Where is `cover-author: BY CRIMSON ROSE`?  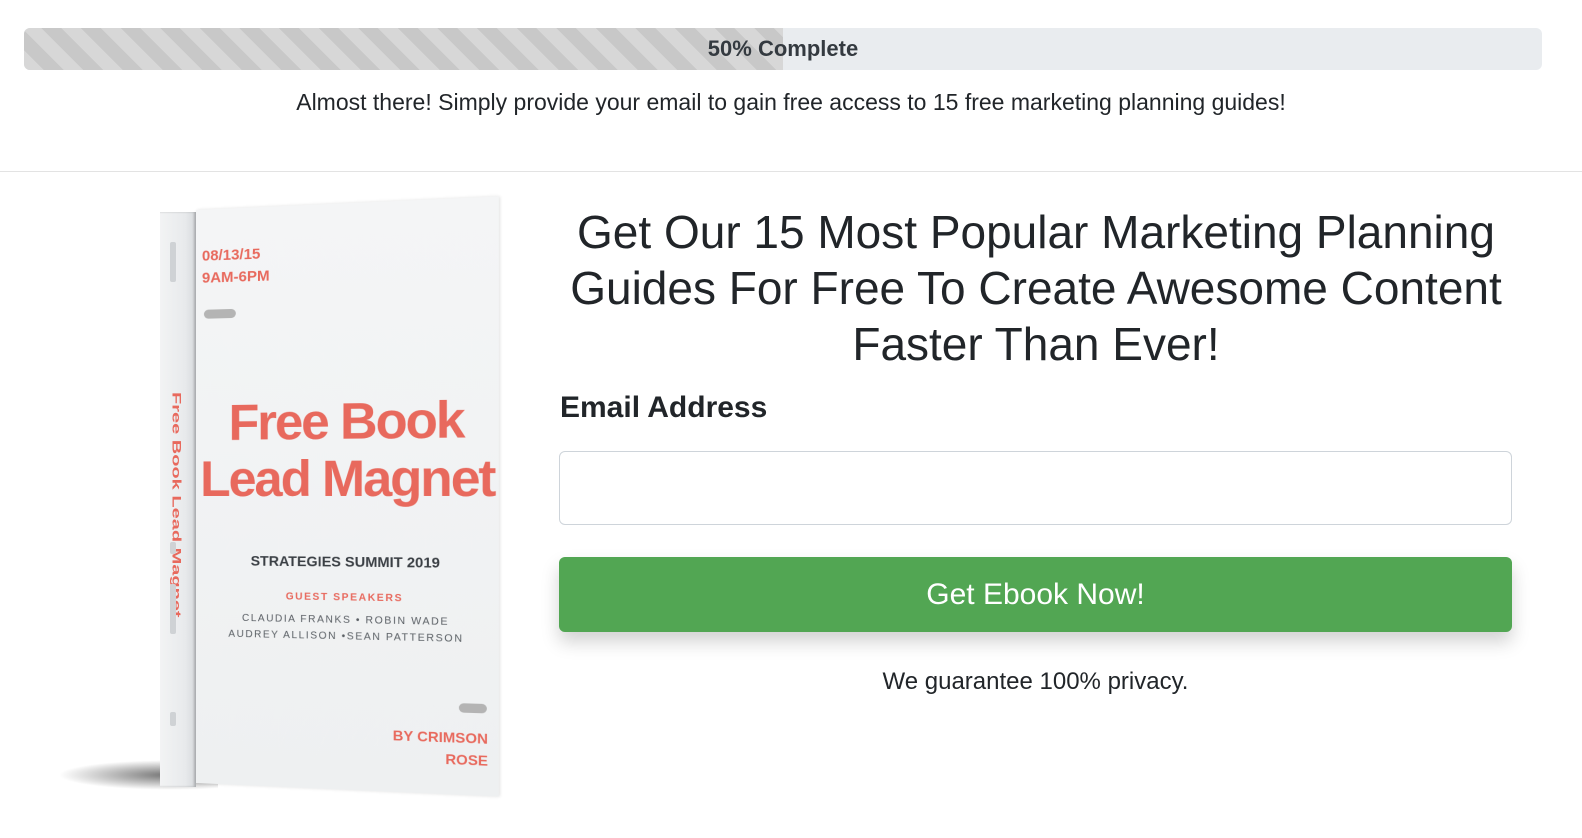 cover-author: BY CRIMSON ROSE is located at coordinates (434, 748).